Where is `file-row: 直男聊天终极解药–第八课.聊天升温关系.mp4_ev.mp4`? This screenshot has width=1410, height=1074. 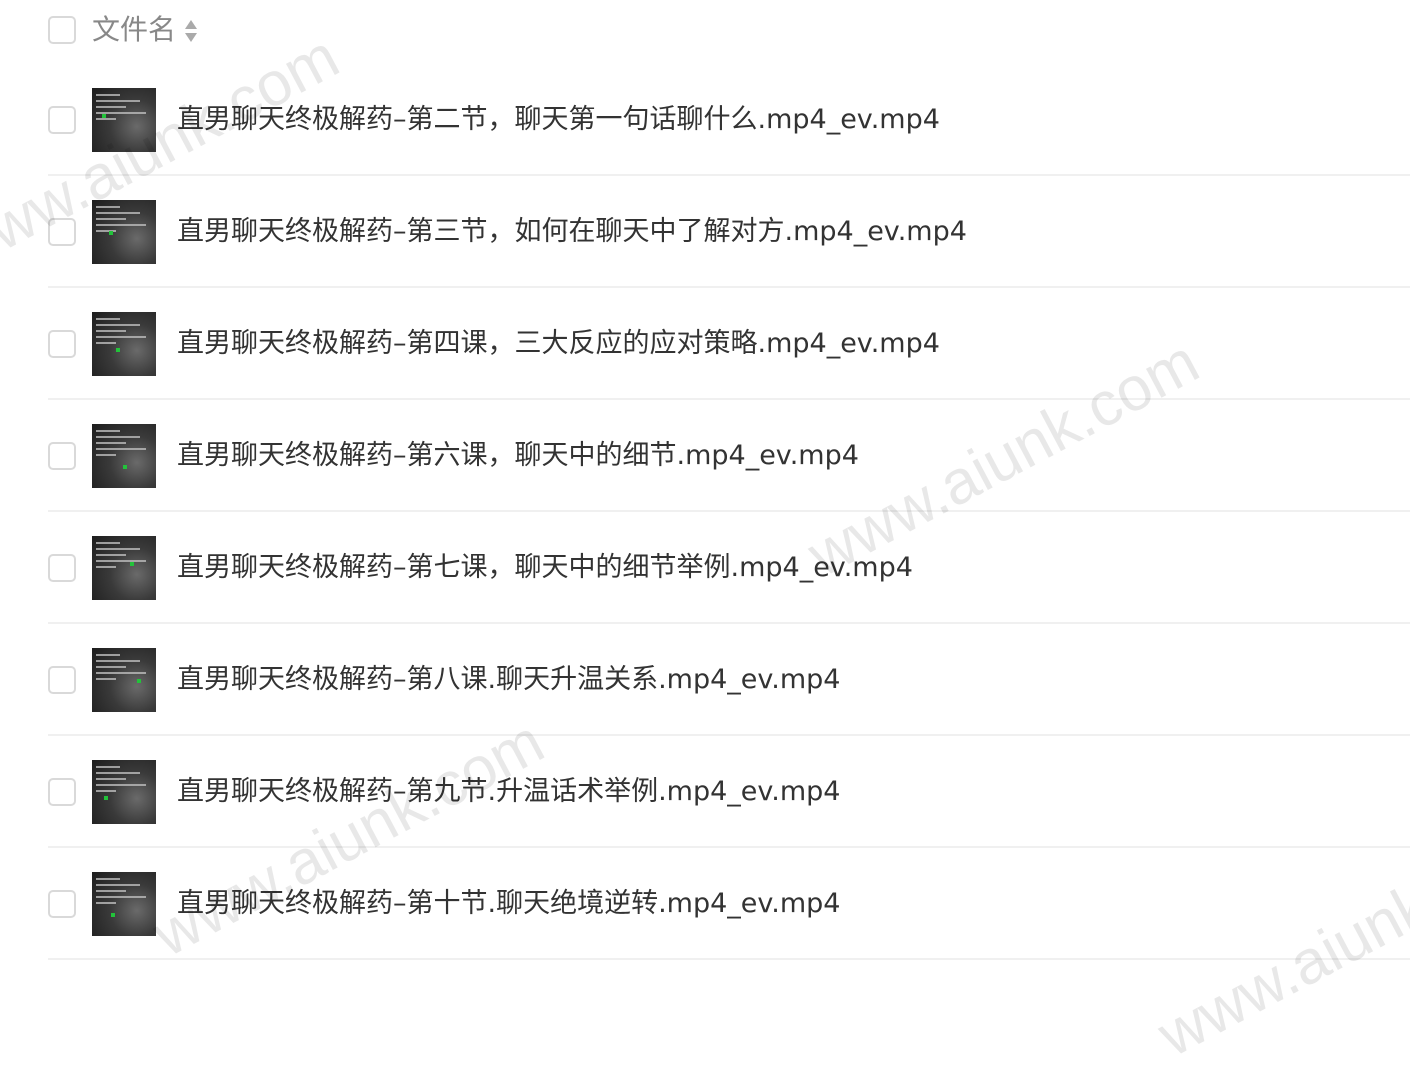
file-row: 直男聊天终极解药–第八课.聊天升温关系.mp4_ev.mp4 is located at coordinates (705, 680).